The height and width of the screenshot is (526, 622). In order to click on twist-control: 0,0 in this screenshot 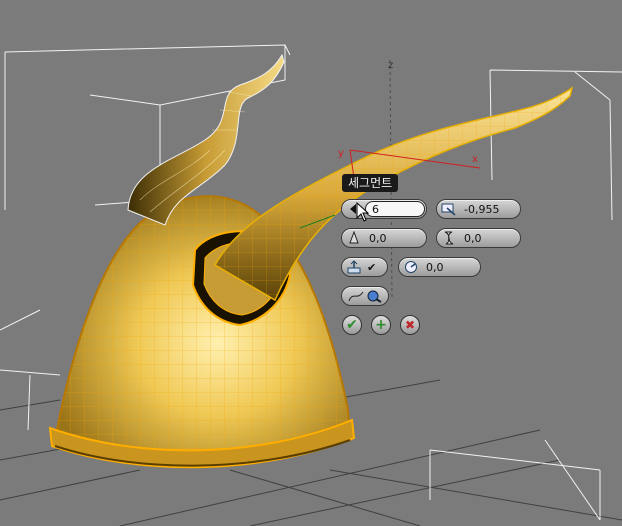, I will do `click(478, 238)`.